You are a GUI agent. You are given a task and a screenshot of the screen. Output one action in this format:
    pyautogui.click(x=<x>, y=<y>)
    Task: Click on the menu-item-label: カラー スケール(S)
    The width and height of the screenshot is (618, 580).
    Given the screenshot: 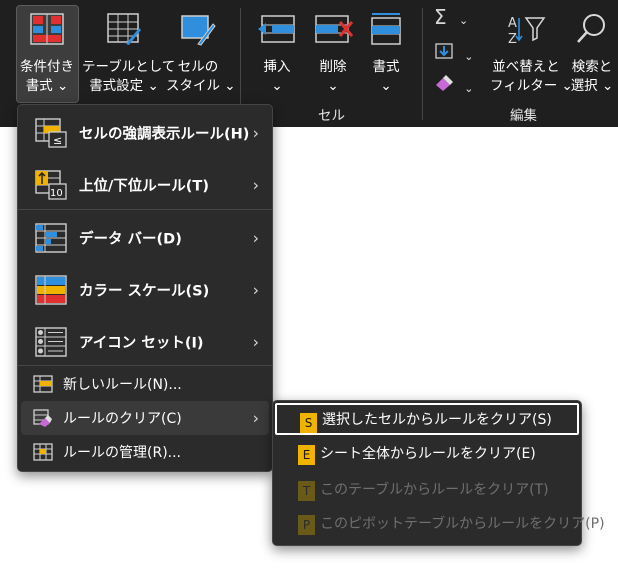 What is the action you would take?
    pyautogui.click(x=144, y=291)
    